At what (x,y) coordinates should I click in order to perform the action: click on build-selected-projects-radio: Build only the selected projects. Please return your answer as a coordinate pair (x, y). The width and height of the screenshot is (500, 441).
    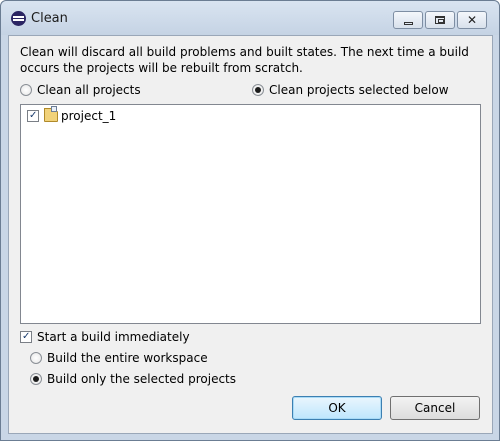
    Looking at the image, I should click on (133, 379).